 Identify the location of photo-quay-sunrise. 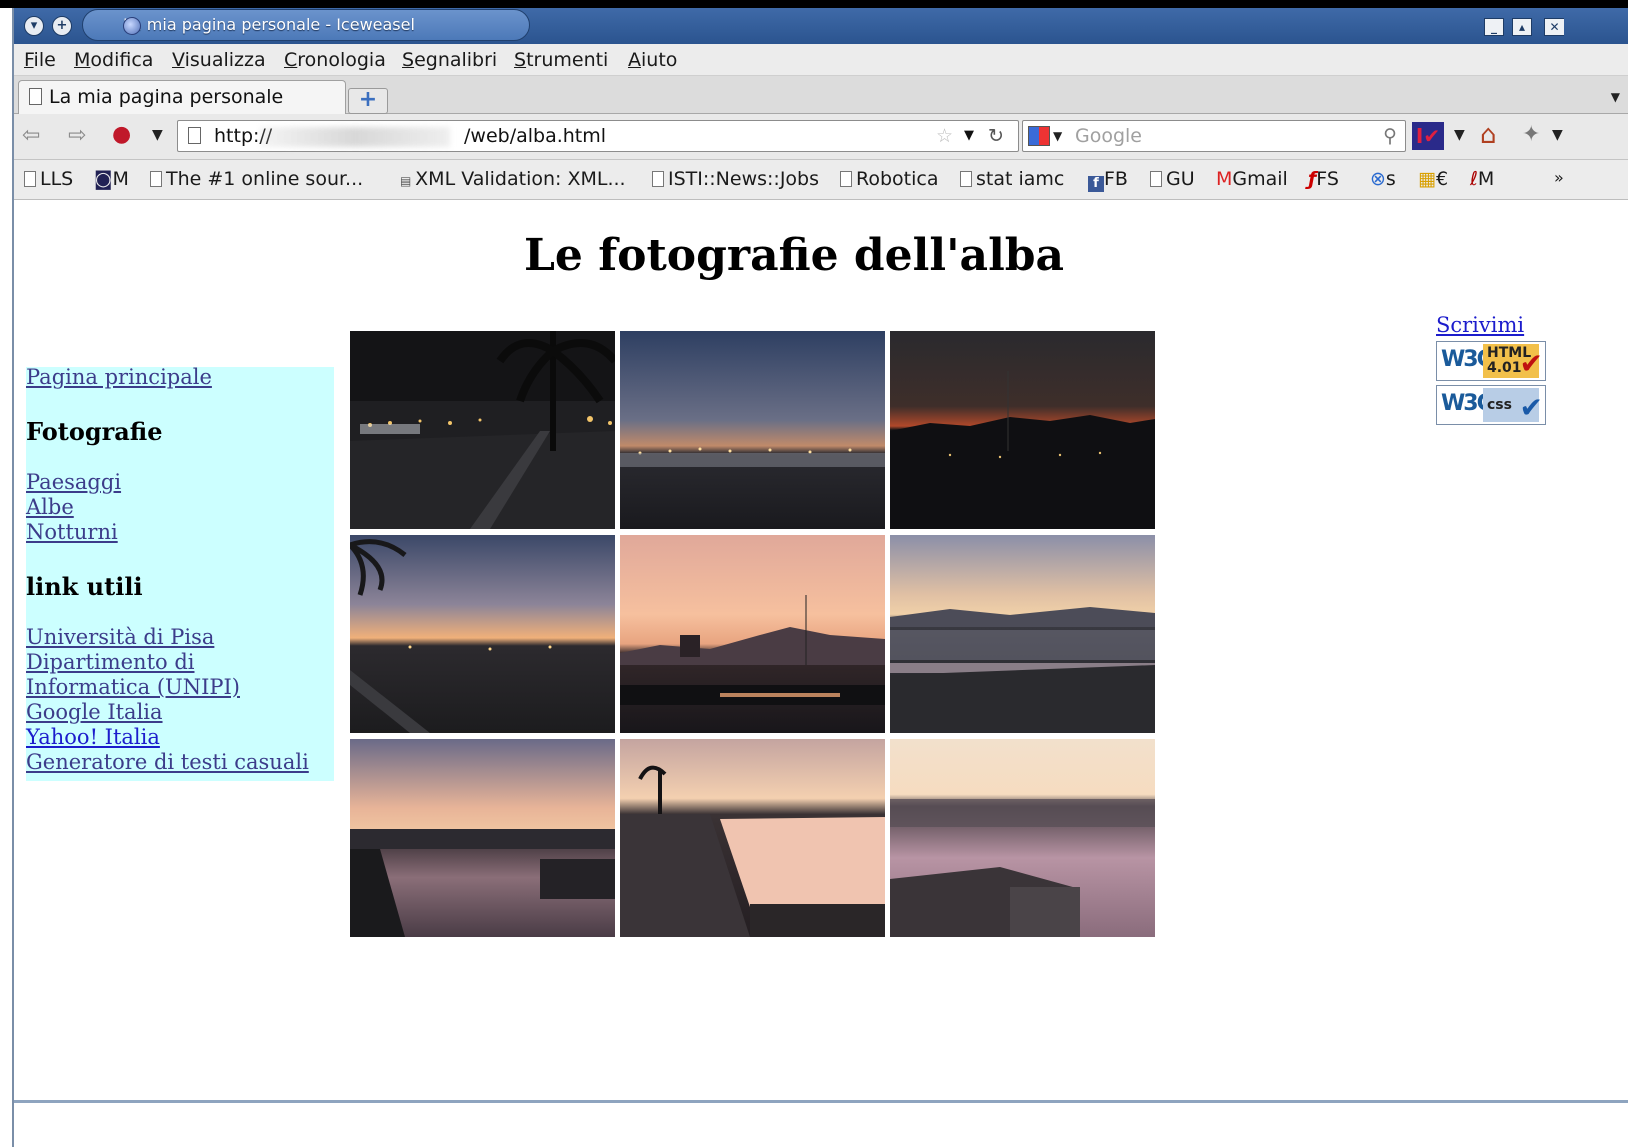
(752, 838).